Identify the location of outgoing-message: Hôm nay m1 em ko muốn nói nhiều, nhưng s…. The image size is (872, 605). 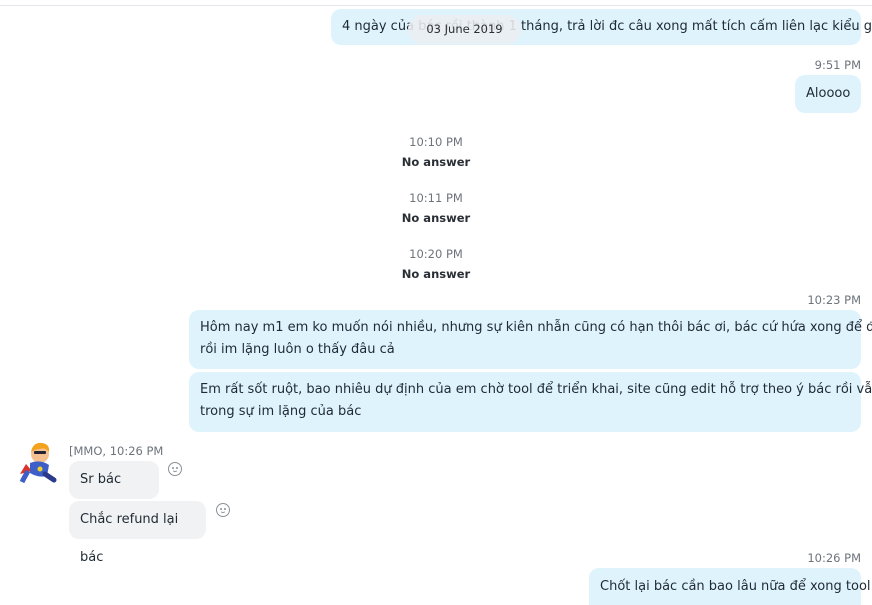
(530, 339).